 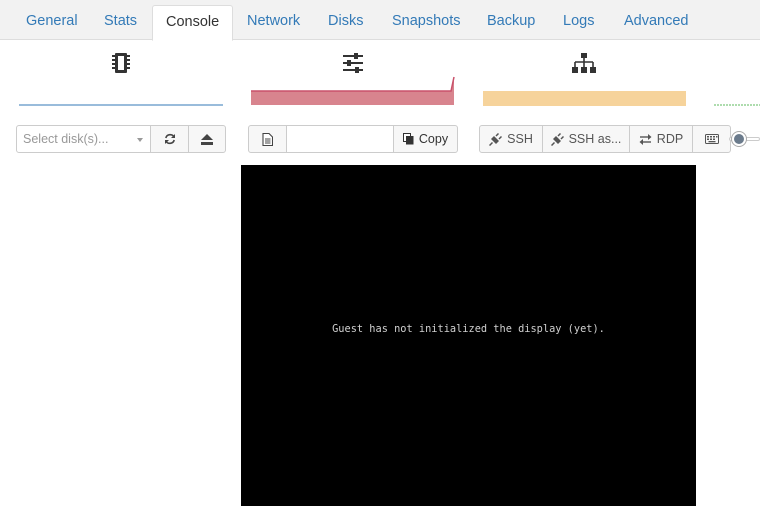 I want to click on ssh-label: SSH, so click(x=520, y=139).